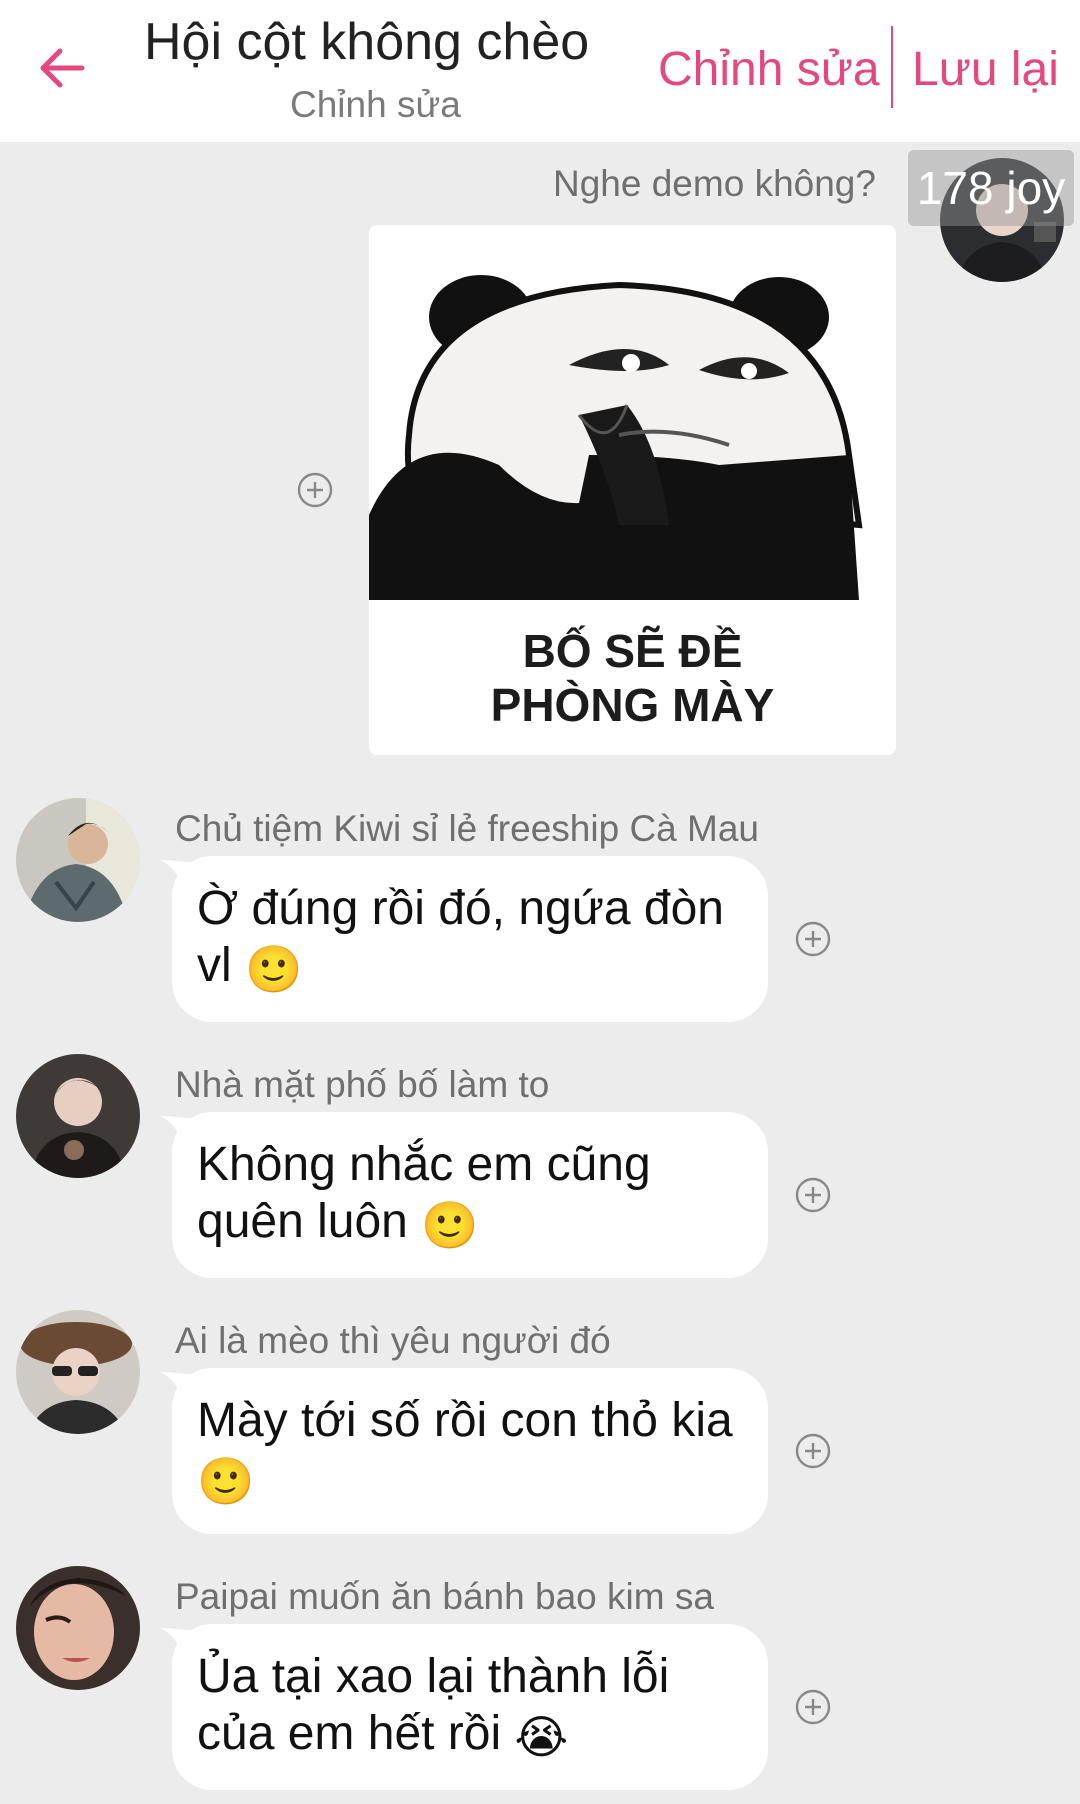 This screenshot has height=1804, width=1080. I want to click on back-button, so click(62, 68).